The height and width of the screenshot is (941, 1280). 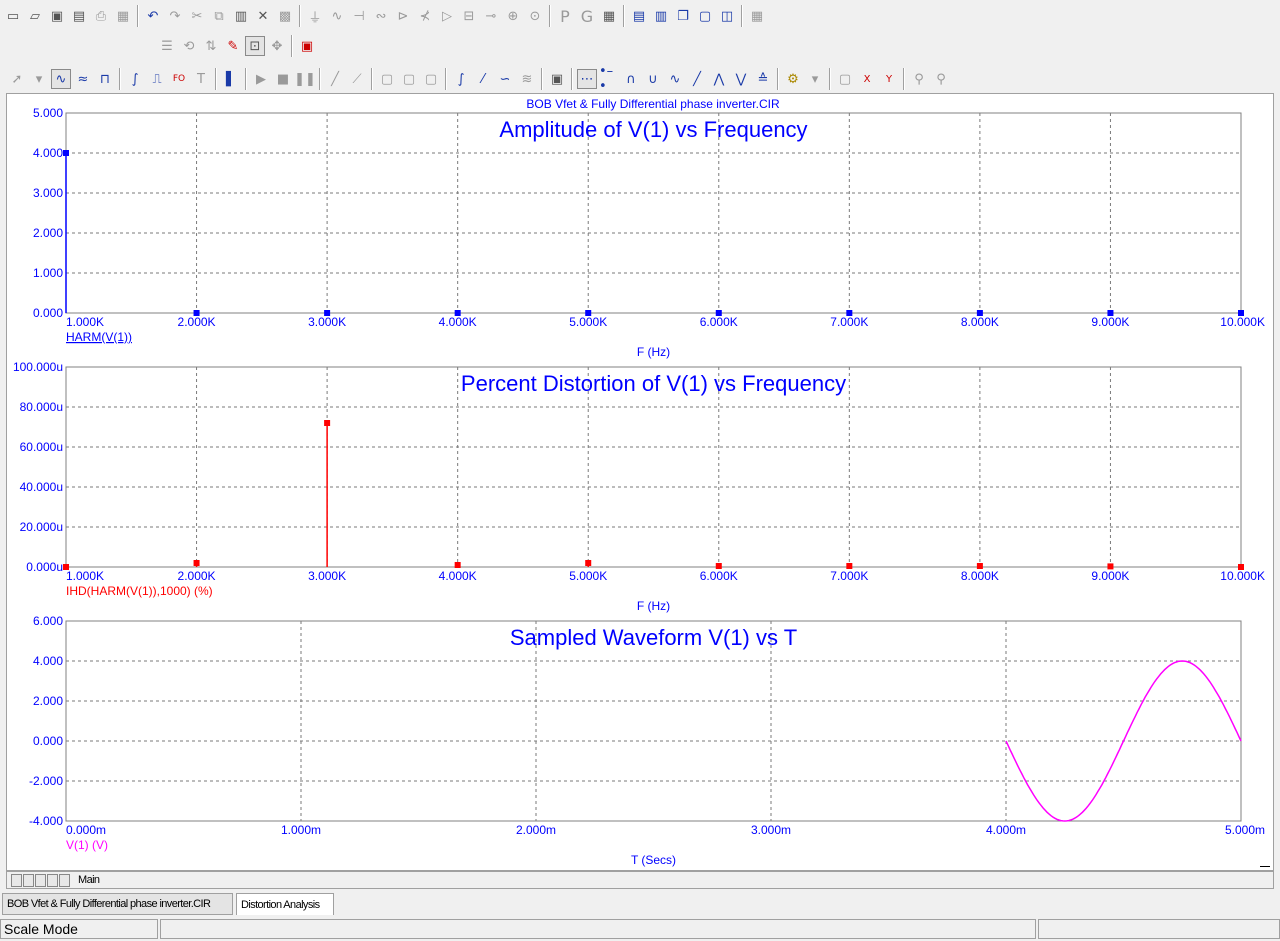 I want to click on slope-icon: ╱, so click(x=335, y=79).